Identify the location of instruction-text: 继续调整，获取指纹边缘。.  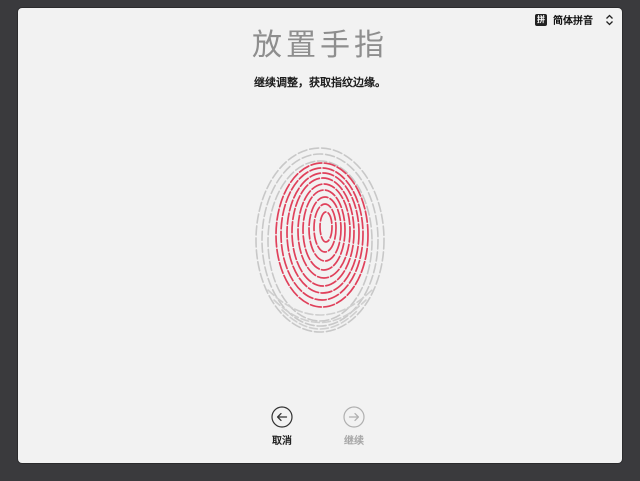
(320, 82).